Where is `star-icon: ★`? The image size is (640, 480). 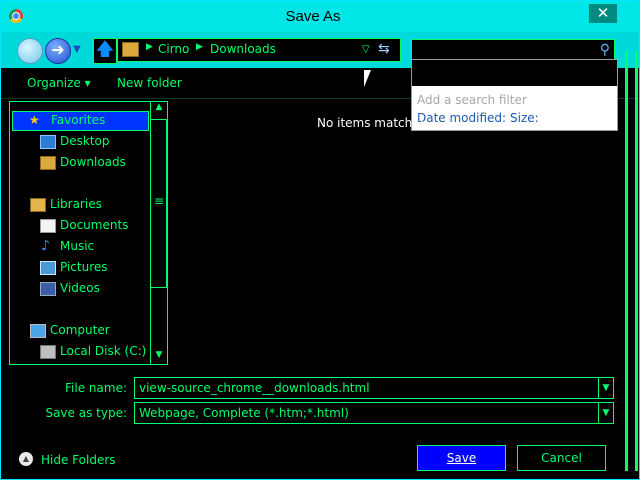 star-icon: ★ is located at coordinates (34, 120).